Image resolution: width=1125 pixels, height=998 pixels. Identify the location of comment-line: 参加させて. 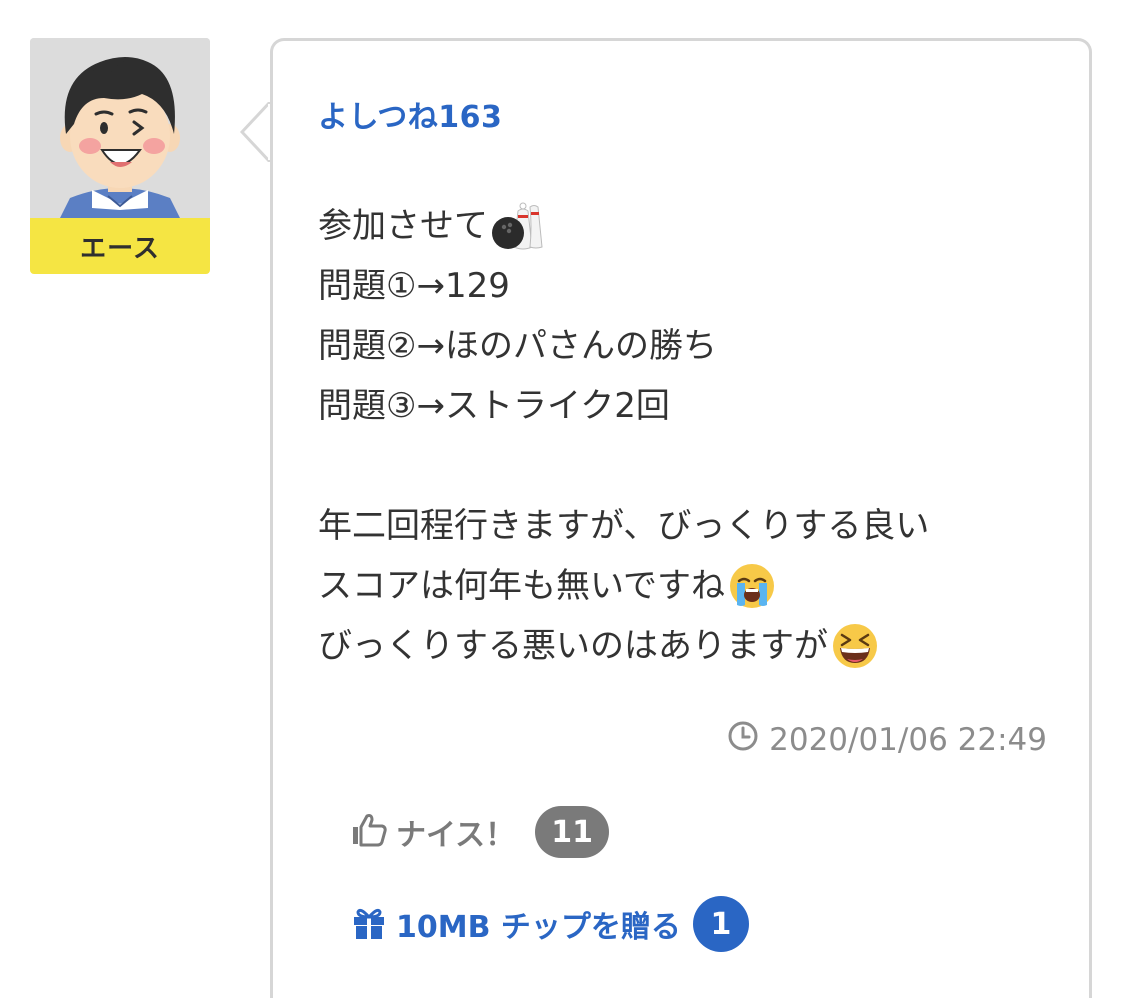
(688, 226).